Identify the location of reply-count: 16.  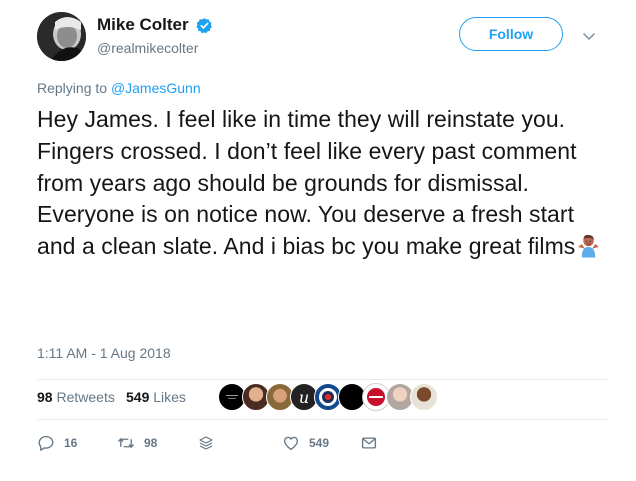
(71, 443).